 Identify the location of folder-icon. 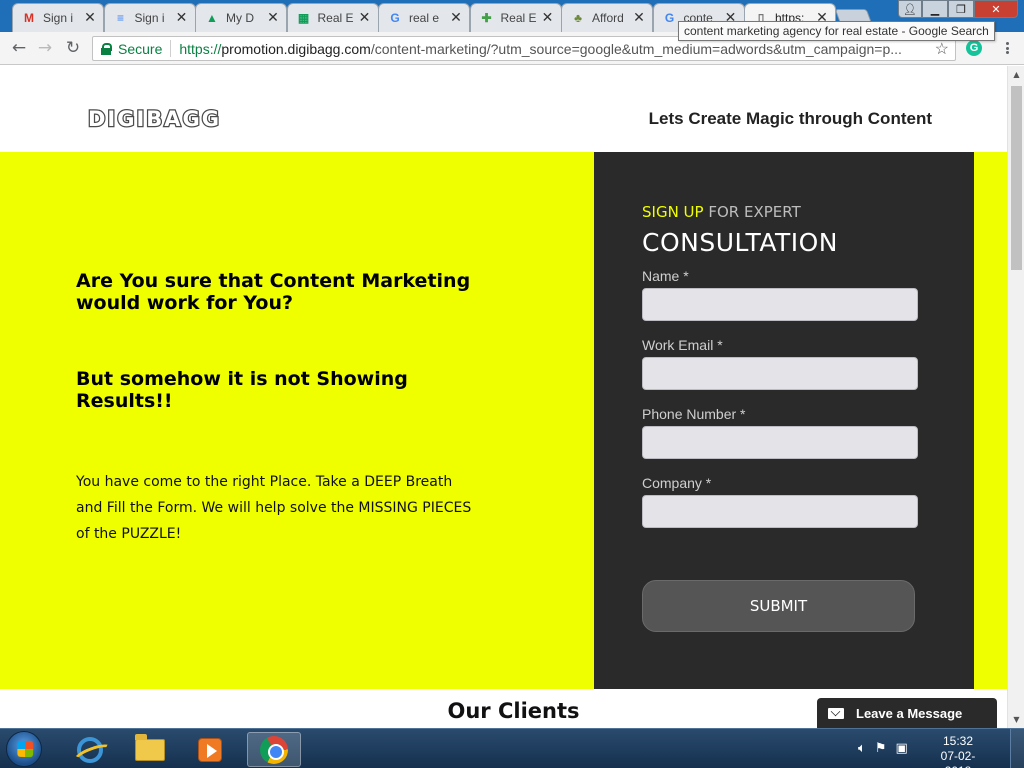
(150, 747).